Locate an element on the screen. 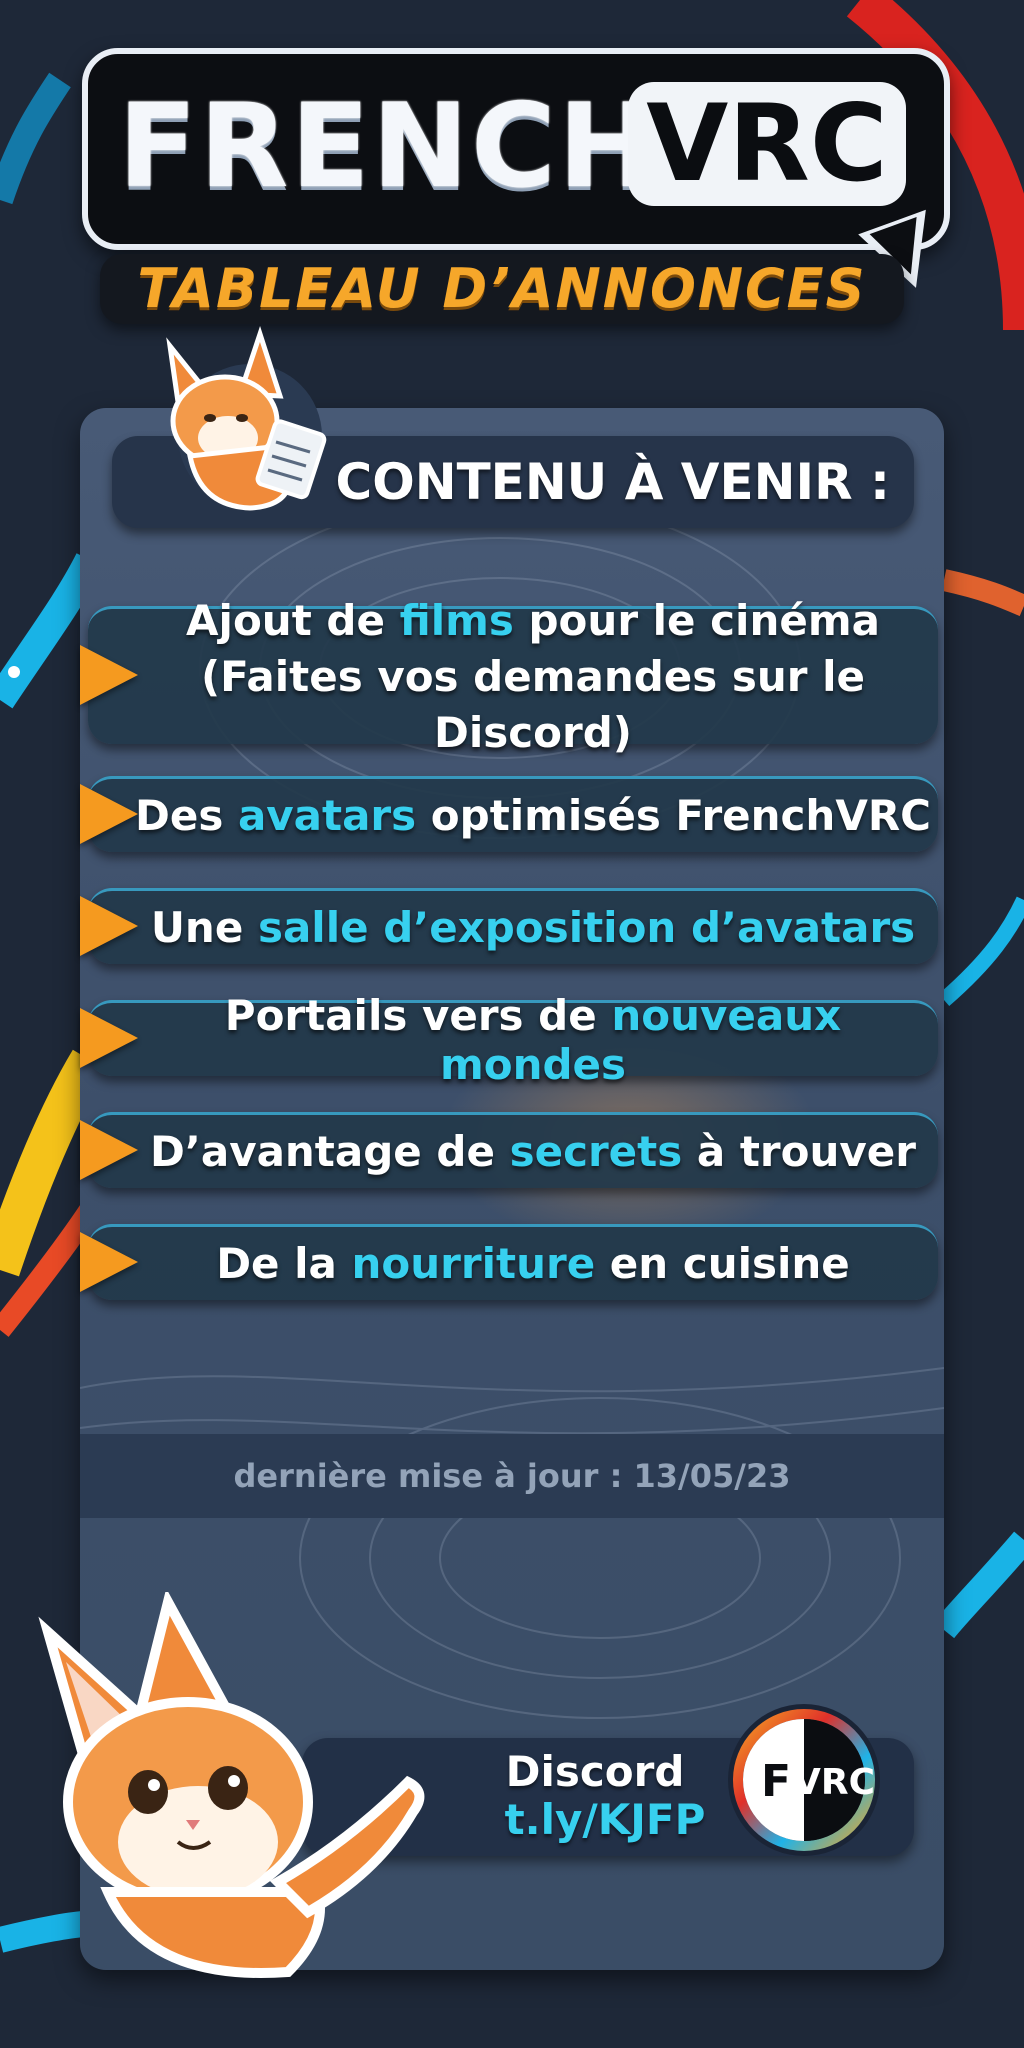  list-item-exhibition: Une salle d’exposition d’avatars is located at coordinates (513, 926).